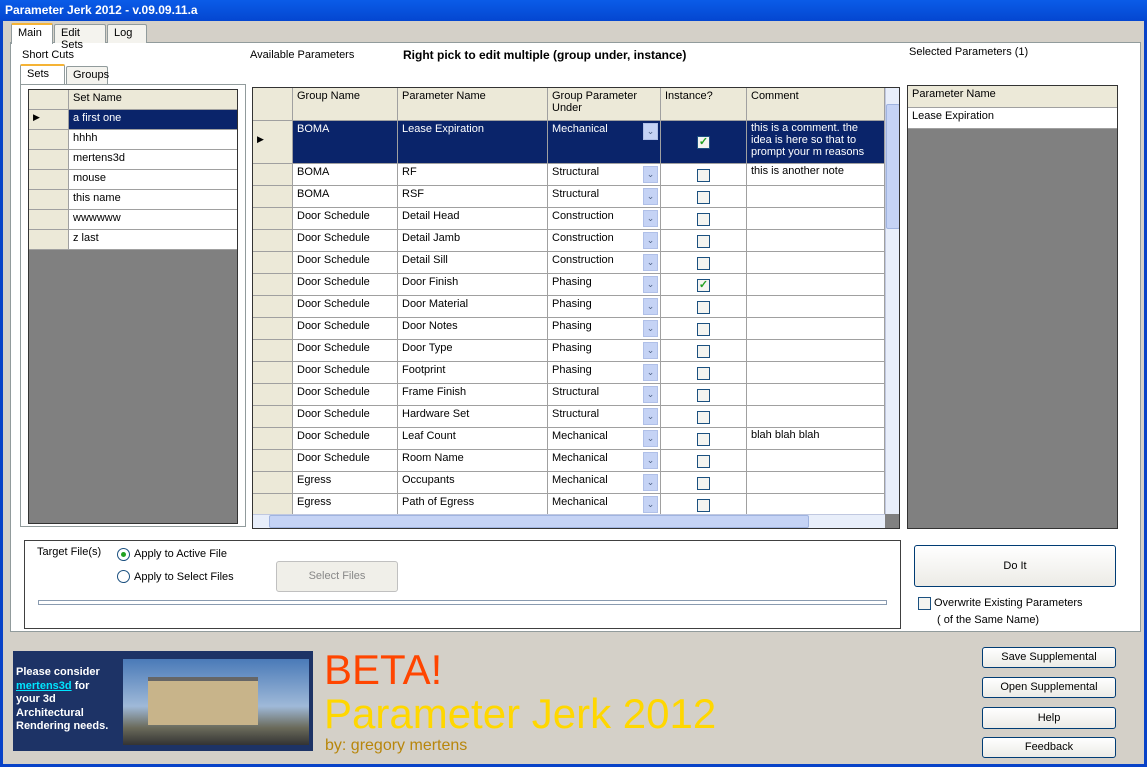  I want to click on set-item: mertens3d, so click(153, 160).